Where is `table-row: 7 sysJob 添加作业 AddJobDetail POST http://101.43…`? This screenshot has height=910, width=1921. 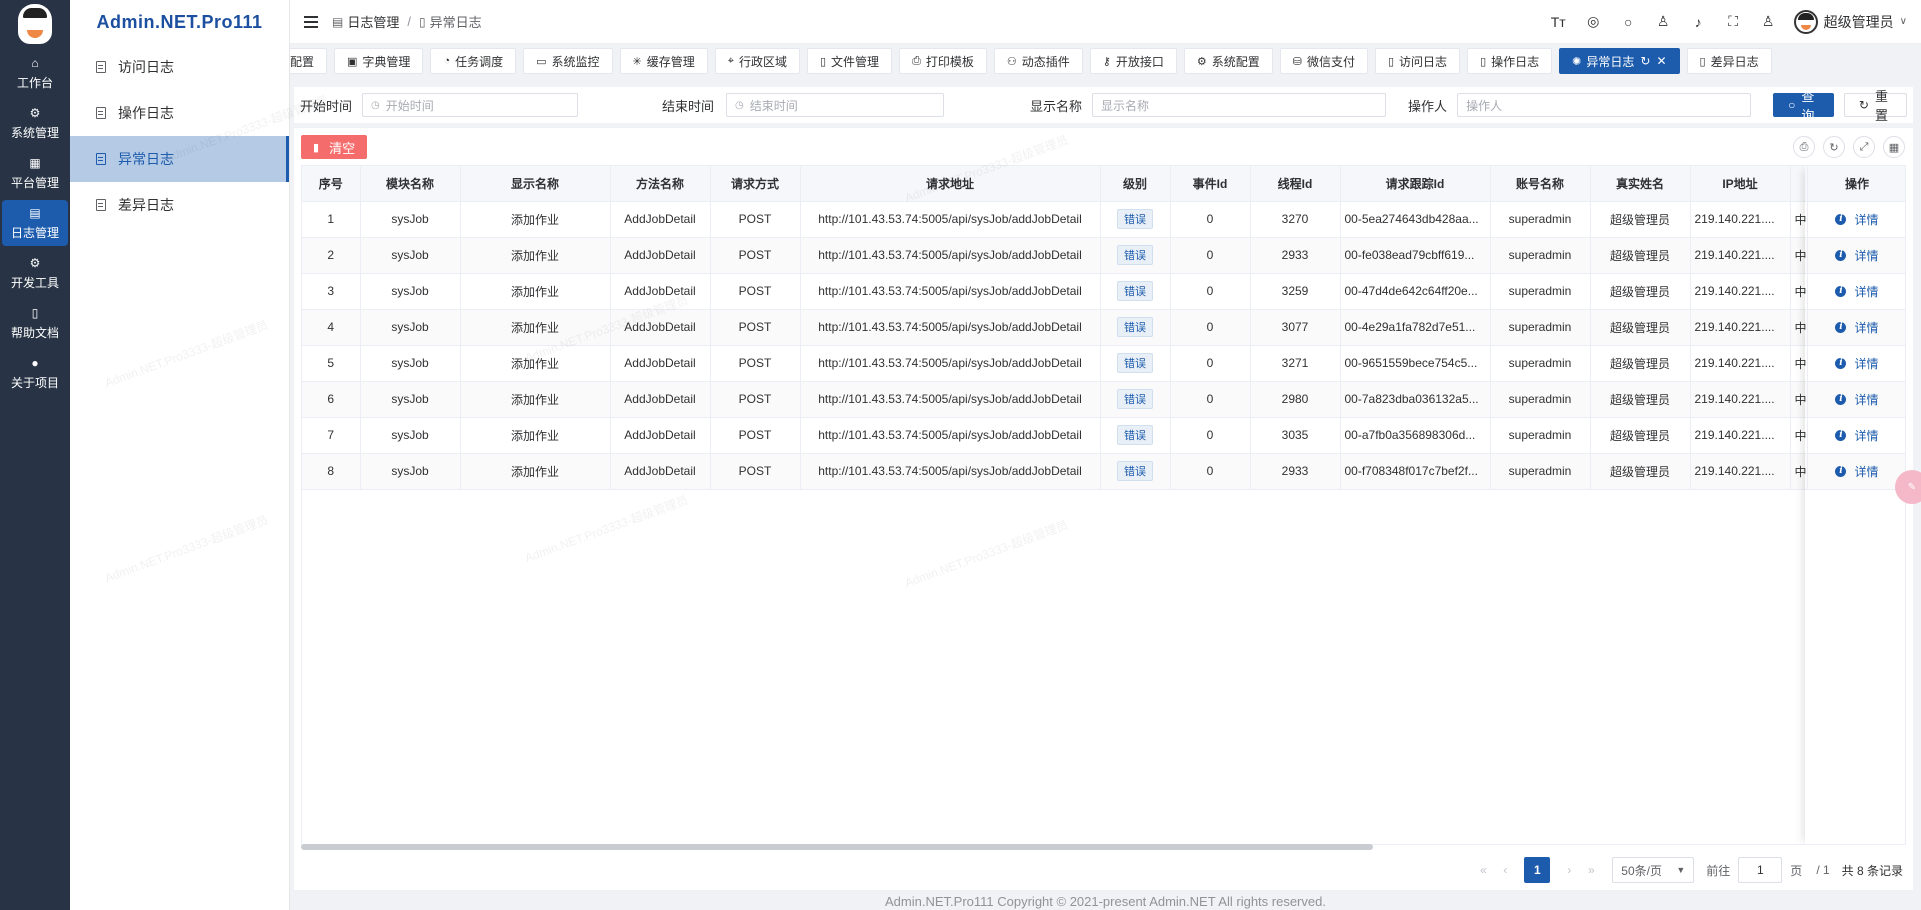
table-row: 7 sysJob 添加作业 AddJobDetail POST http://101.43… is located at coordinates (1103, 435).